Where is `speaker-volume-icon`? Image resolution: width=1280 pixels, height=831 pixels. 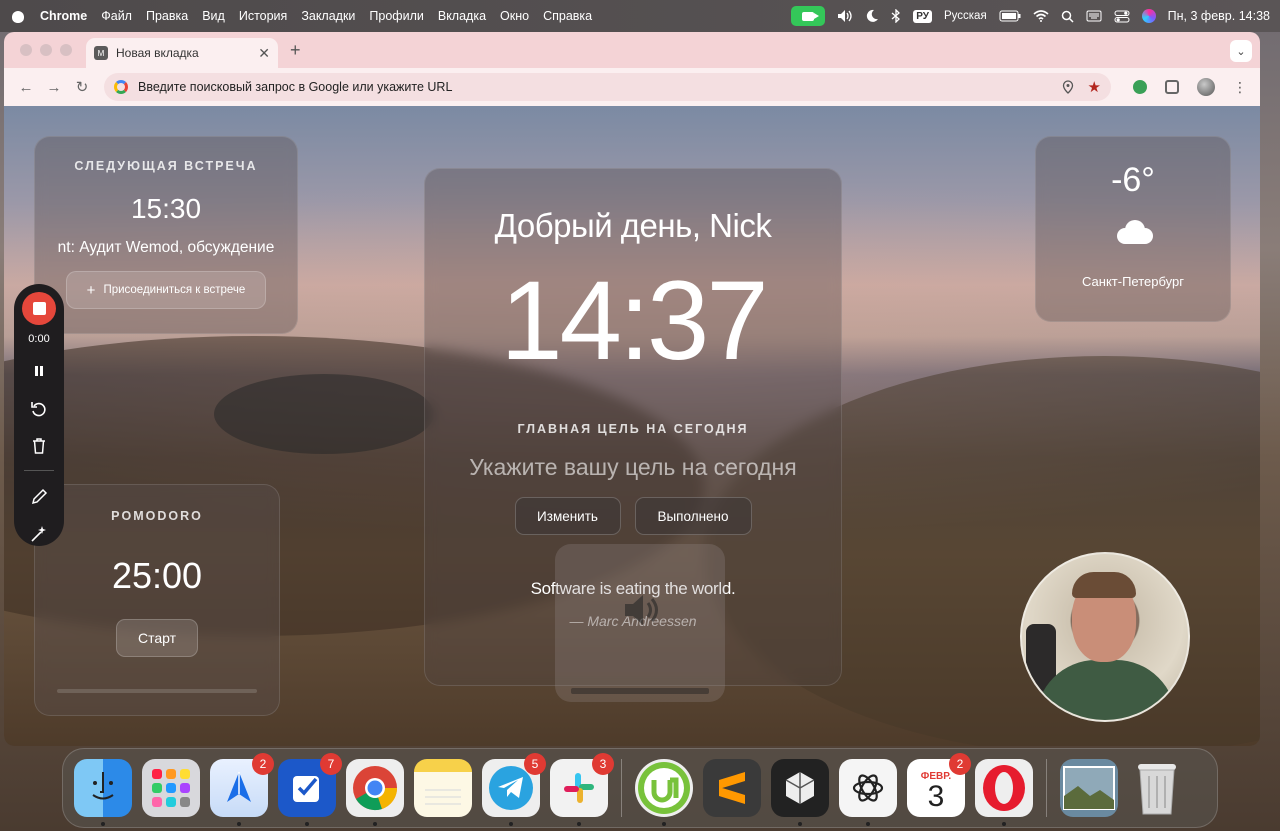 speaker-volume-icon is located at coordinates (641, 610).